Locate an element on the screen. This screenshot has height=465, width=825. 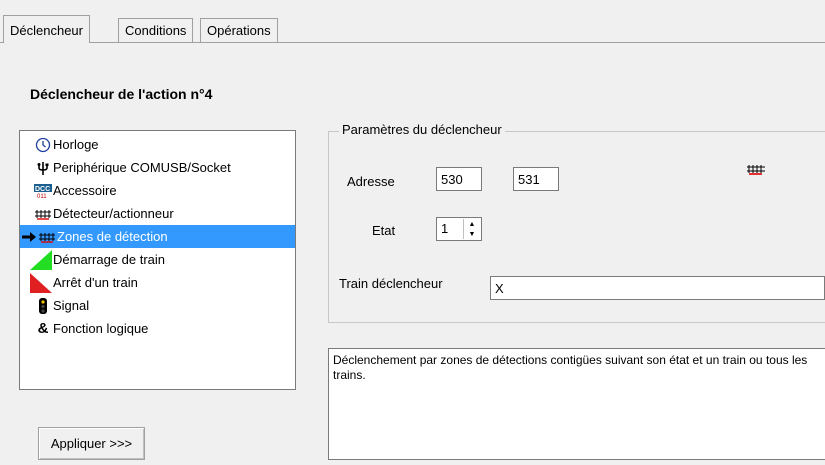
state-value: 1 is located at coordinates (445, 228).